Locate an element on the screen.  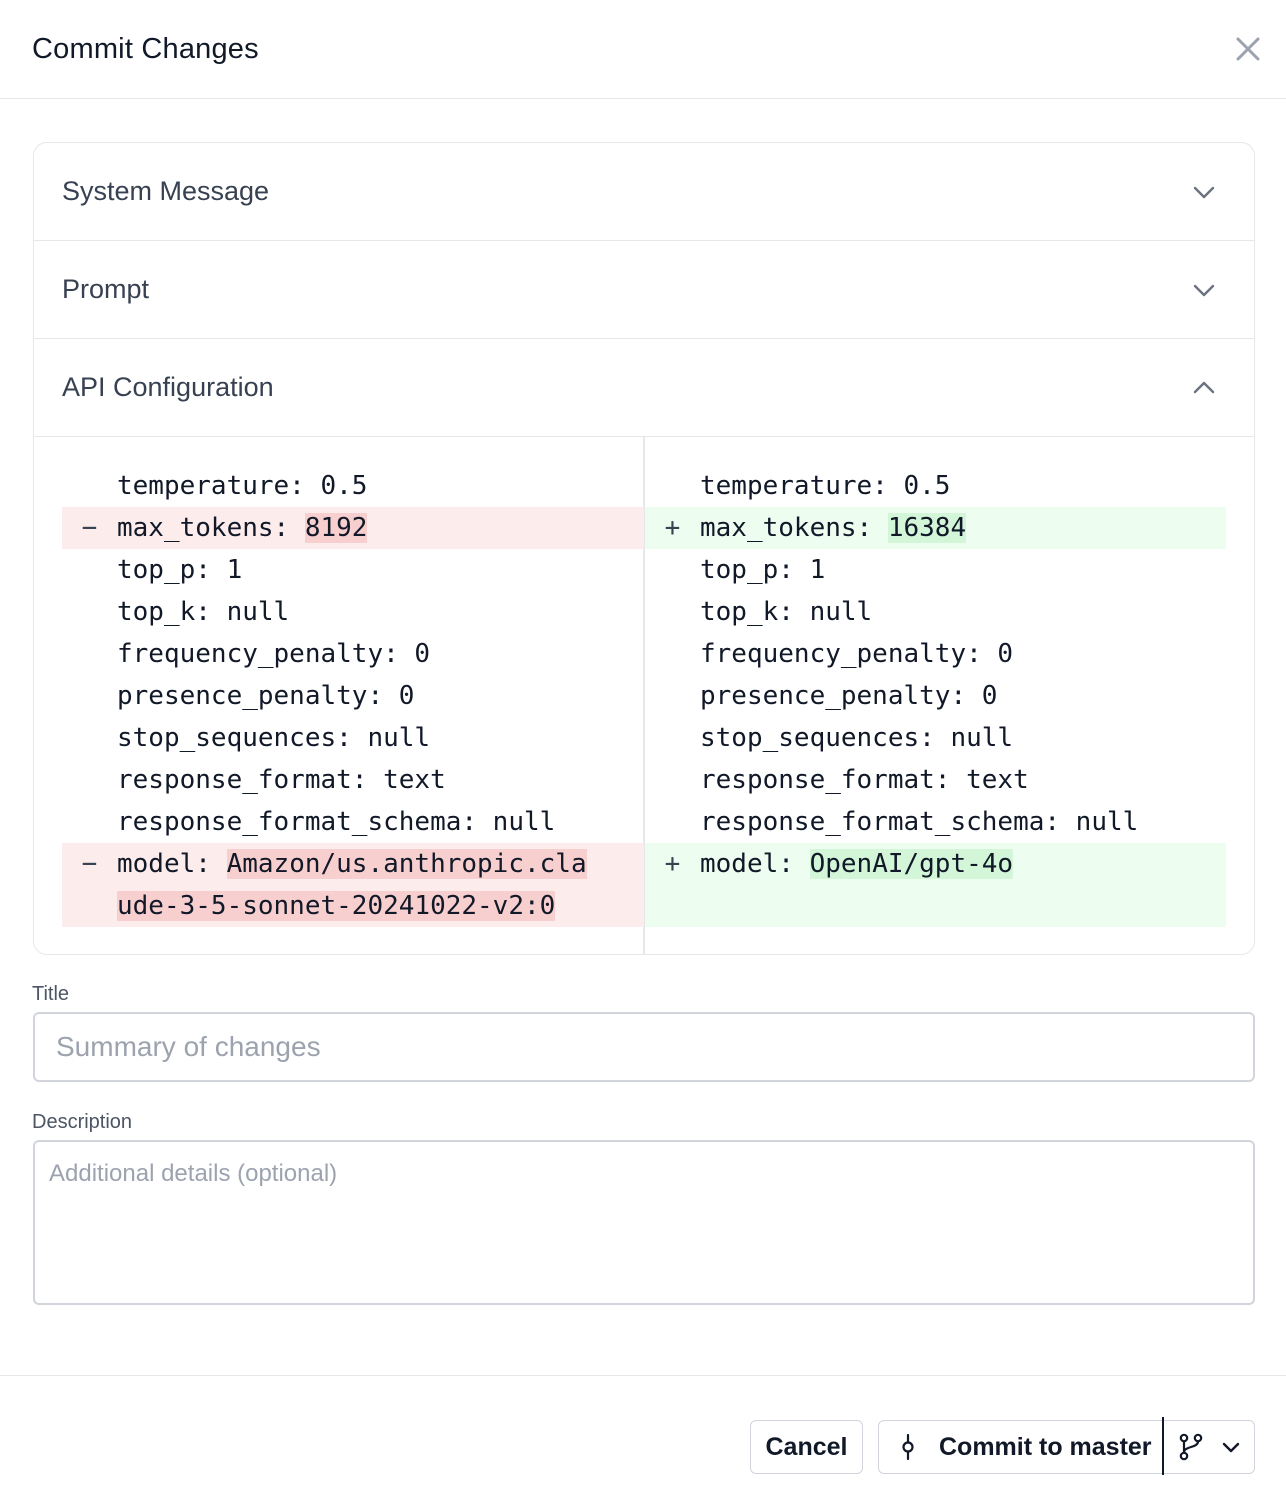
diff-changed-value-continued: ude-3-5-sonnet-20241022-v2:0 is located at coordinates (336, 906).